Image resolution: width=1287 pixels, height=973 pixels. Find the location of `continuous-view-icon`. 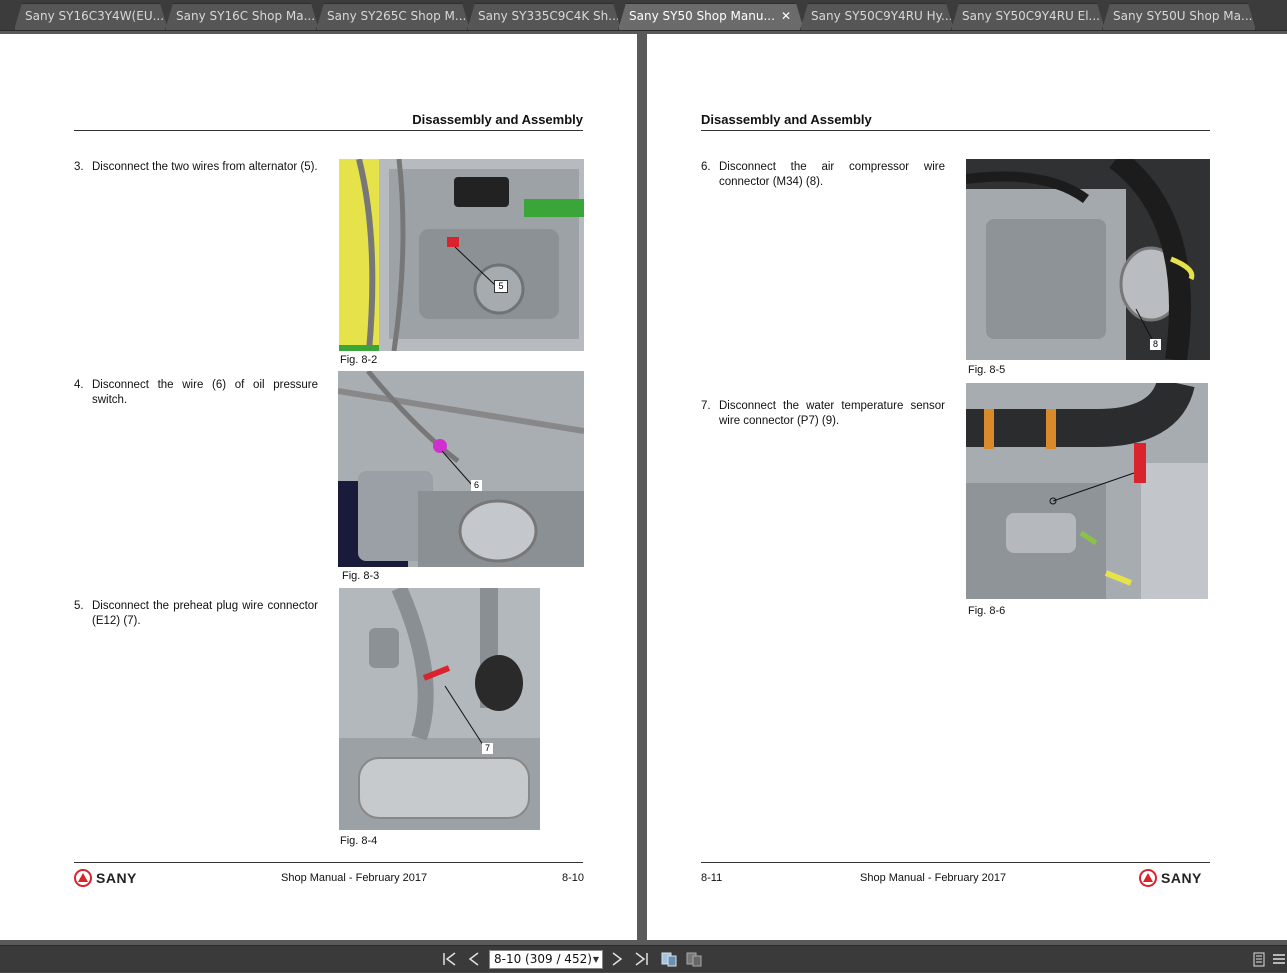

continuous-view-icon is located at coordinates (694, 959).